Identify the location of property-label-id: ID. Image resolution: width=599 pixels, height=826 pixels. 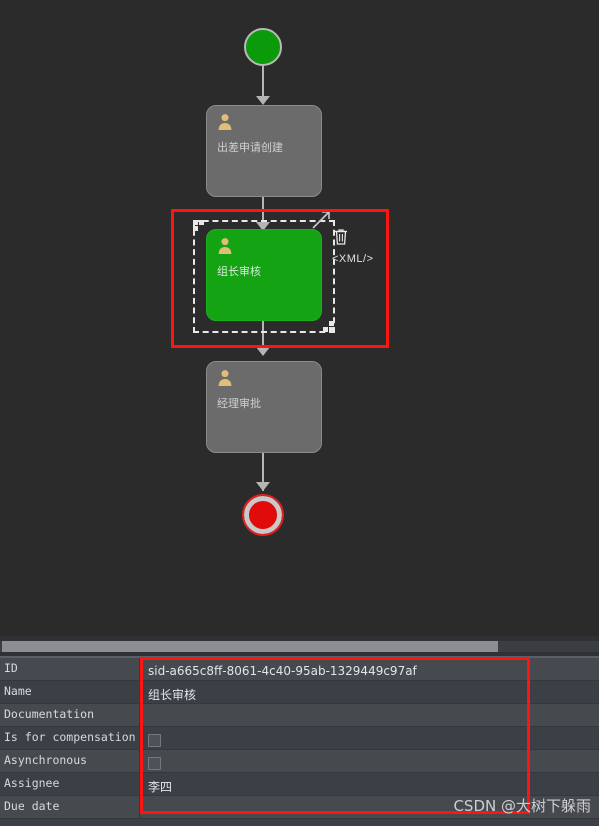
(70, 669).